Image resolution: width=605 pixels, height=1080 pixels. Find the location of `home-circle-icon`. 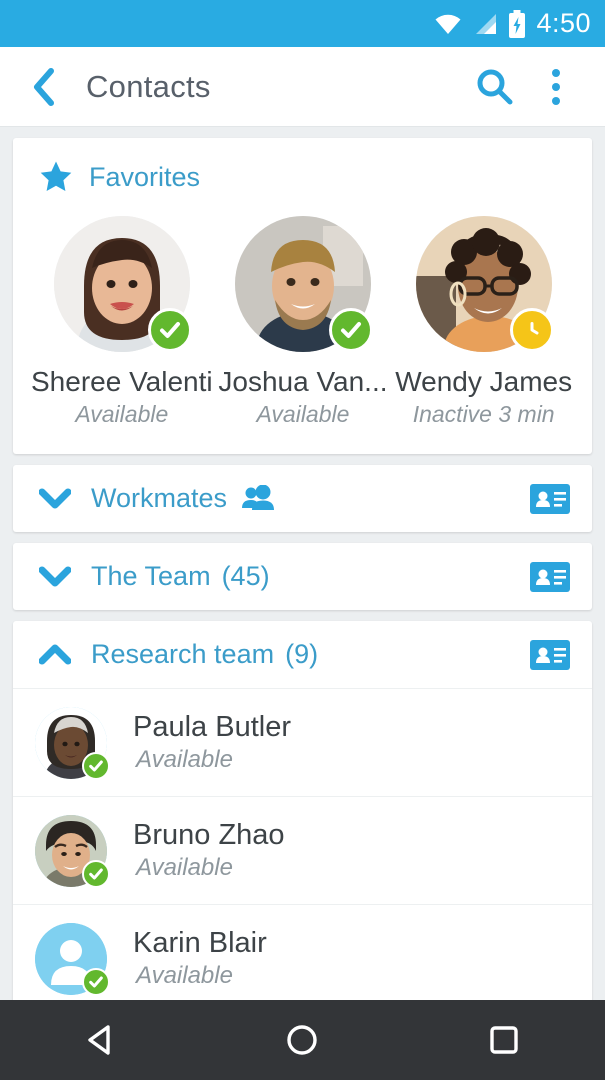

home-circle-icon is located at coordinates (302, 1040).